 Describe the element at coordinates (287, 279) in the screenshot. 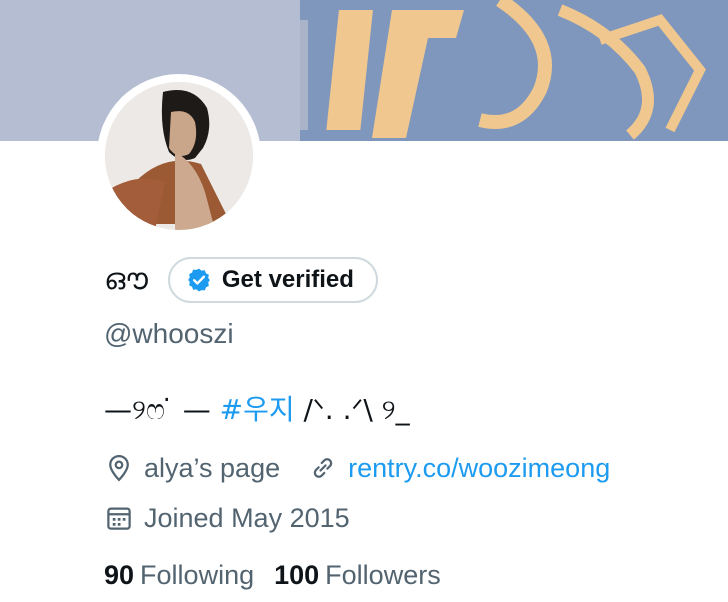

I see `get-verified-label: Get verified` at that location.